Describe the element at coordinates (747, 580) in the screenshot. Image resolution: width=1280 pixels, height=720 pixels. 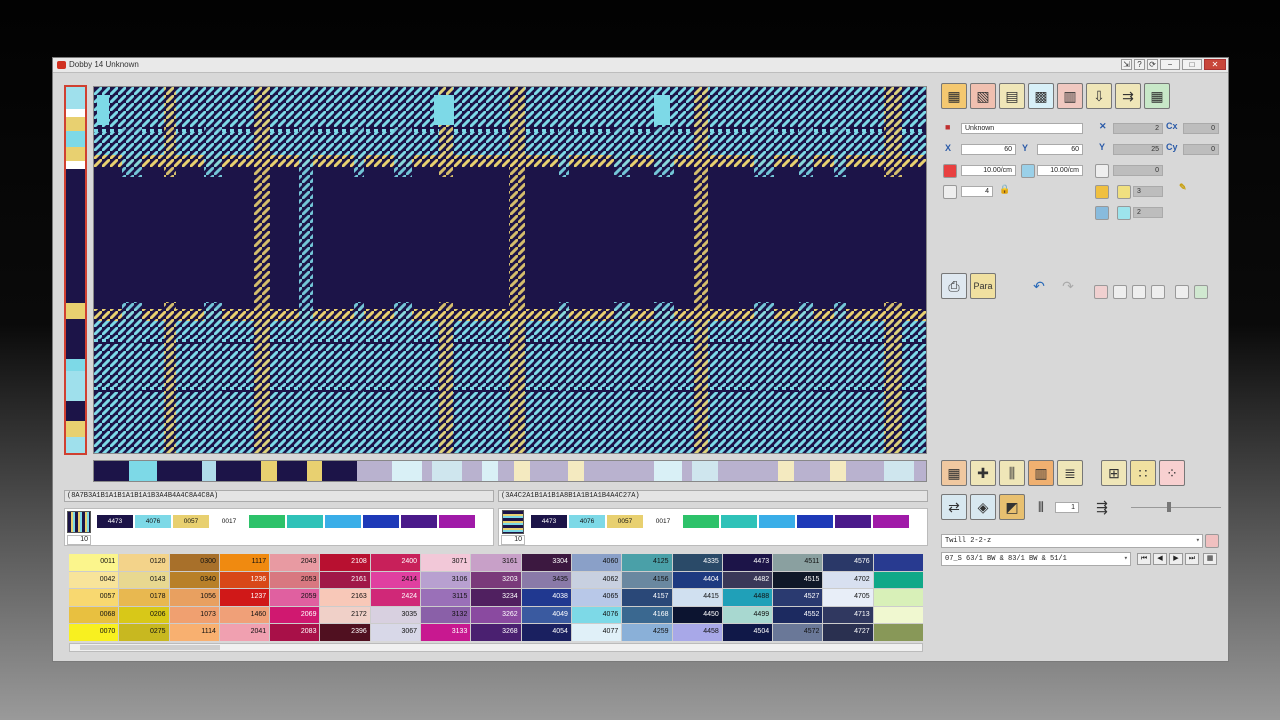
I see `palette-swatch: 4482` at that location.